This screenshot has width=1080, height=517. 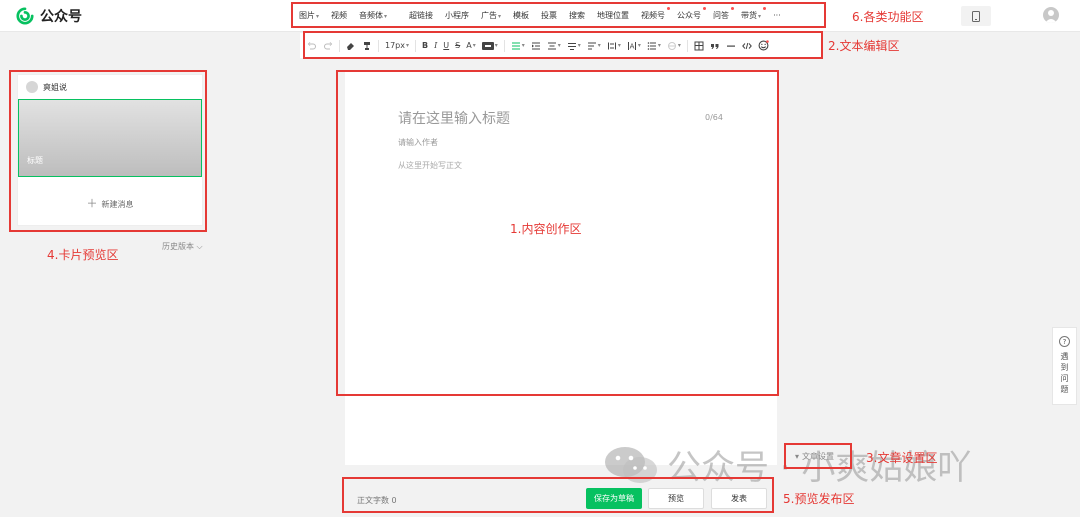 I want to click on wechat-mp-logo-icon, so click(x=25, y=16).